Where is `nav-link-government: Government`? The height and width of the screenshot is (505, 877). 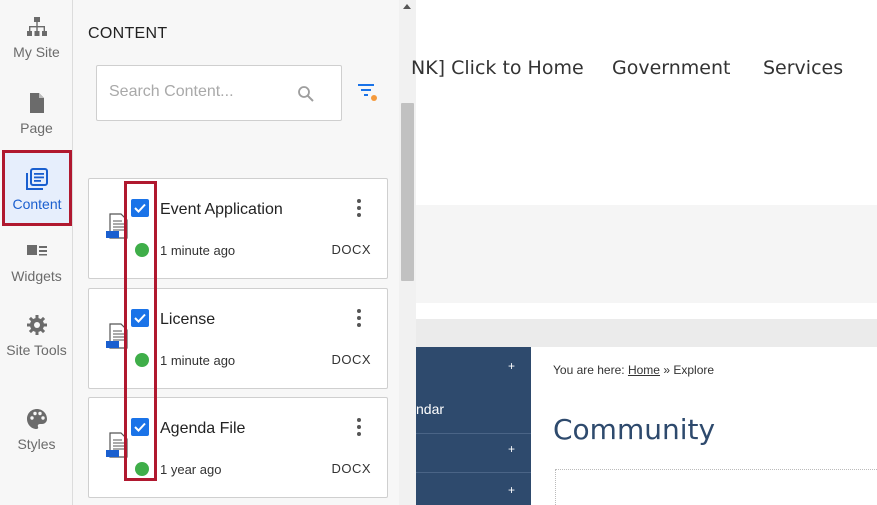 nav-link-government: Government is located at coordinates (671, 68).